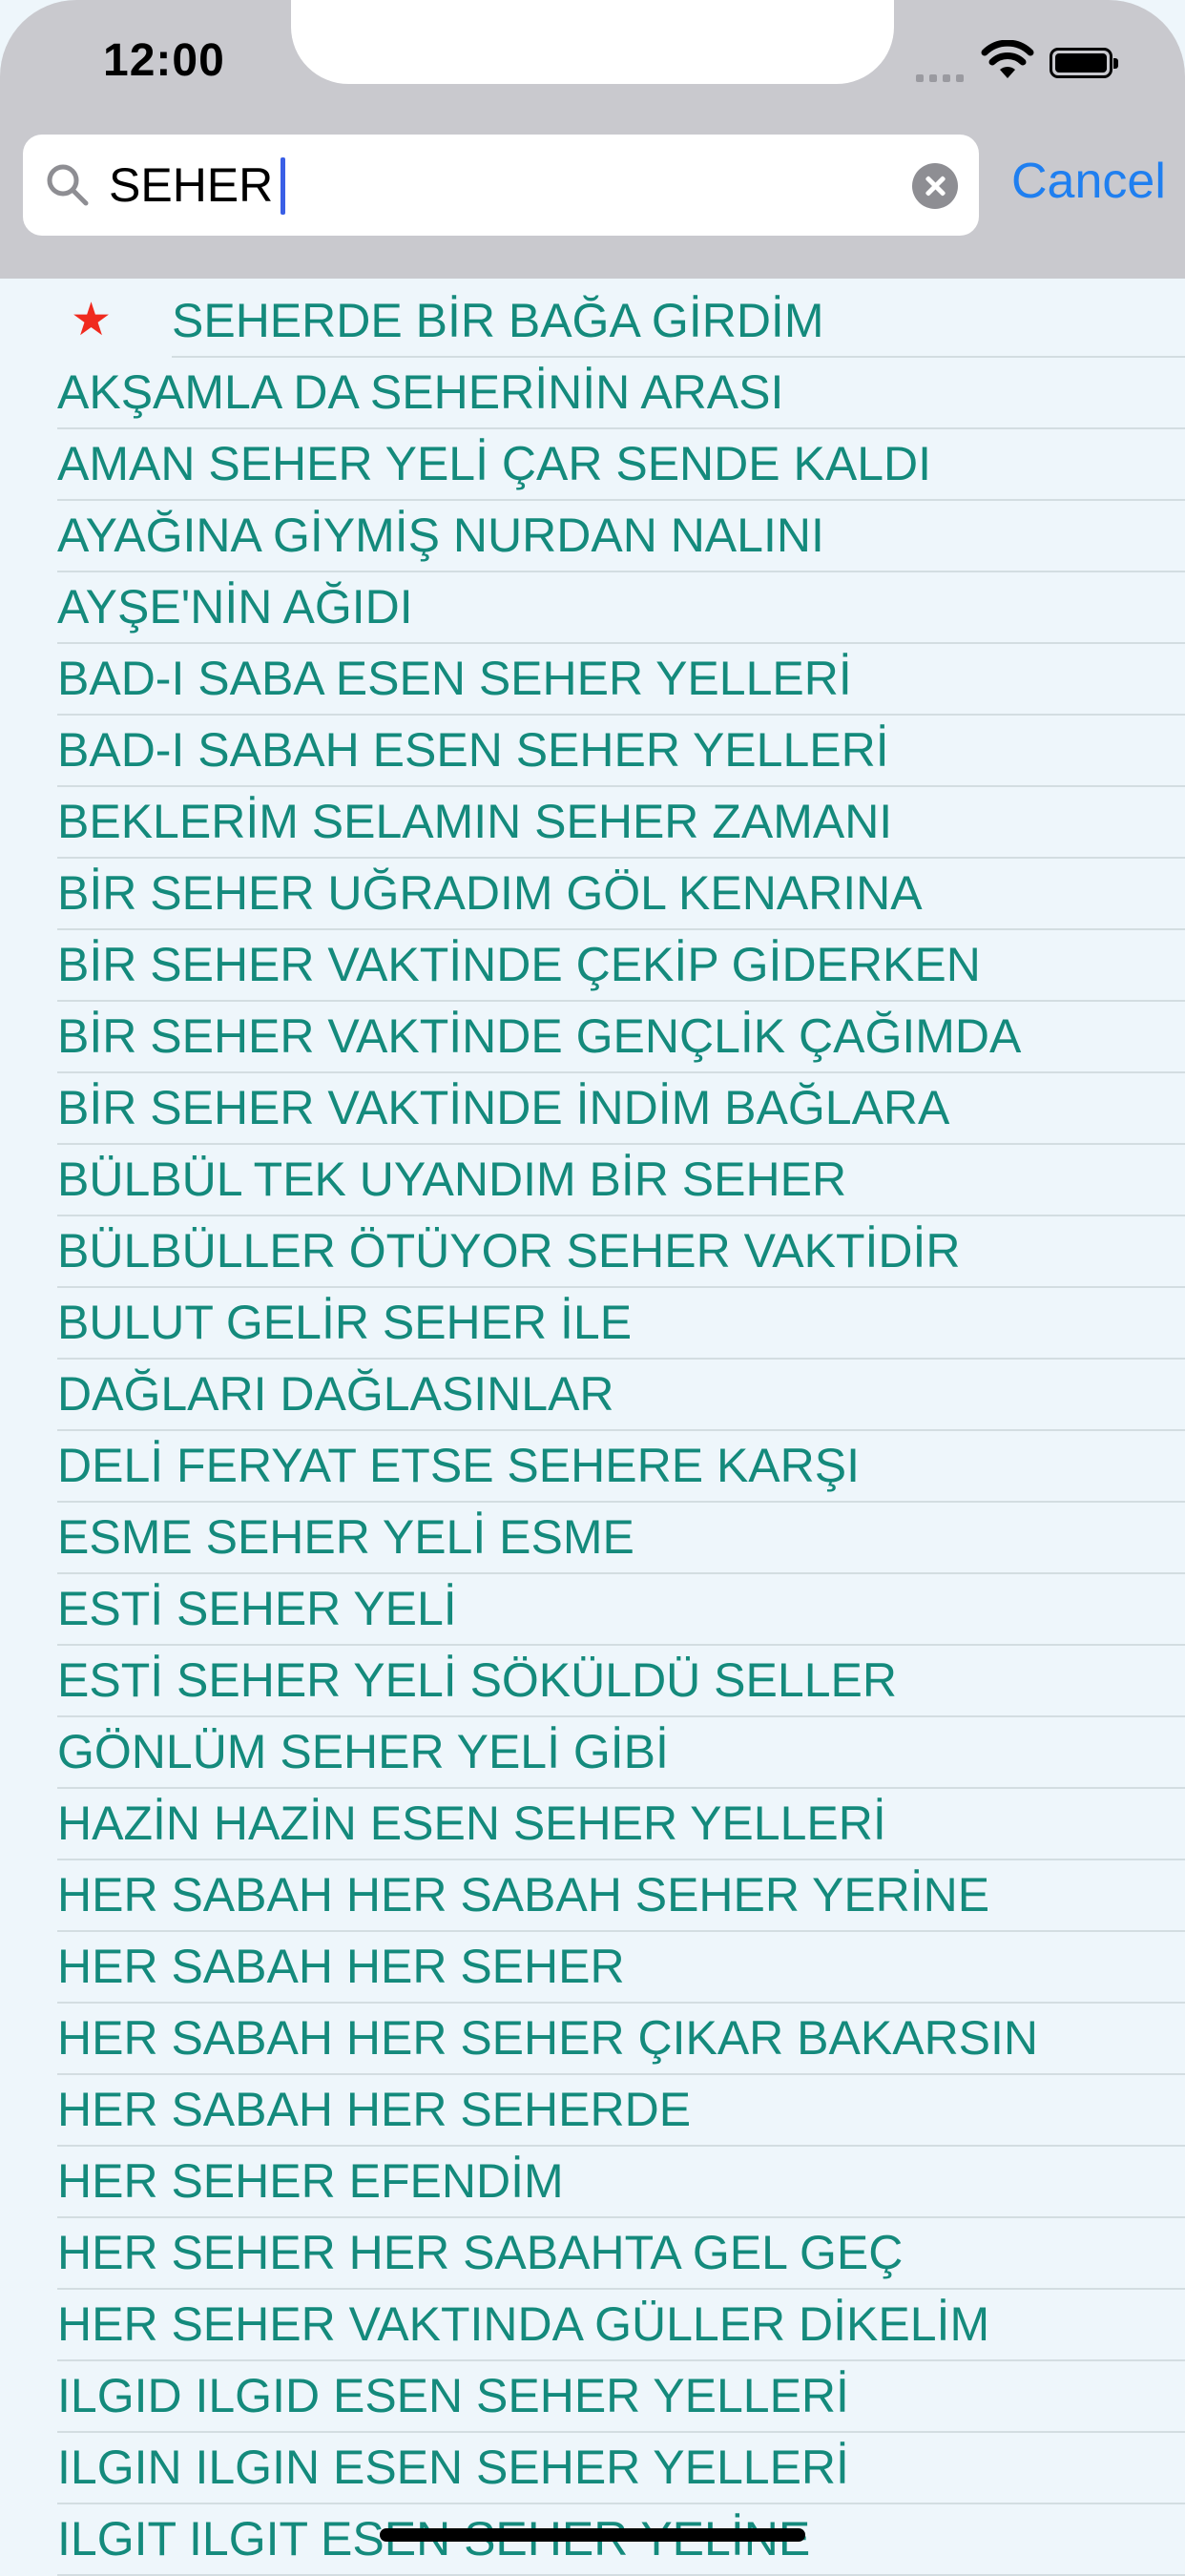 The image size is (1185, 2576). I want to click on list-item: HER SEHER EFENDİM, so click(621, 2182).